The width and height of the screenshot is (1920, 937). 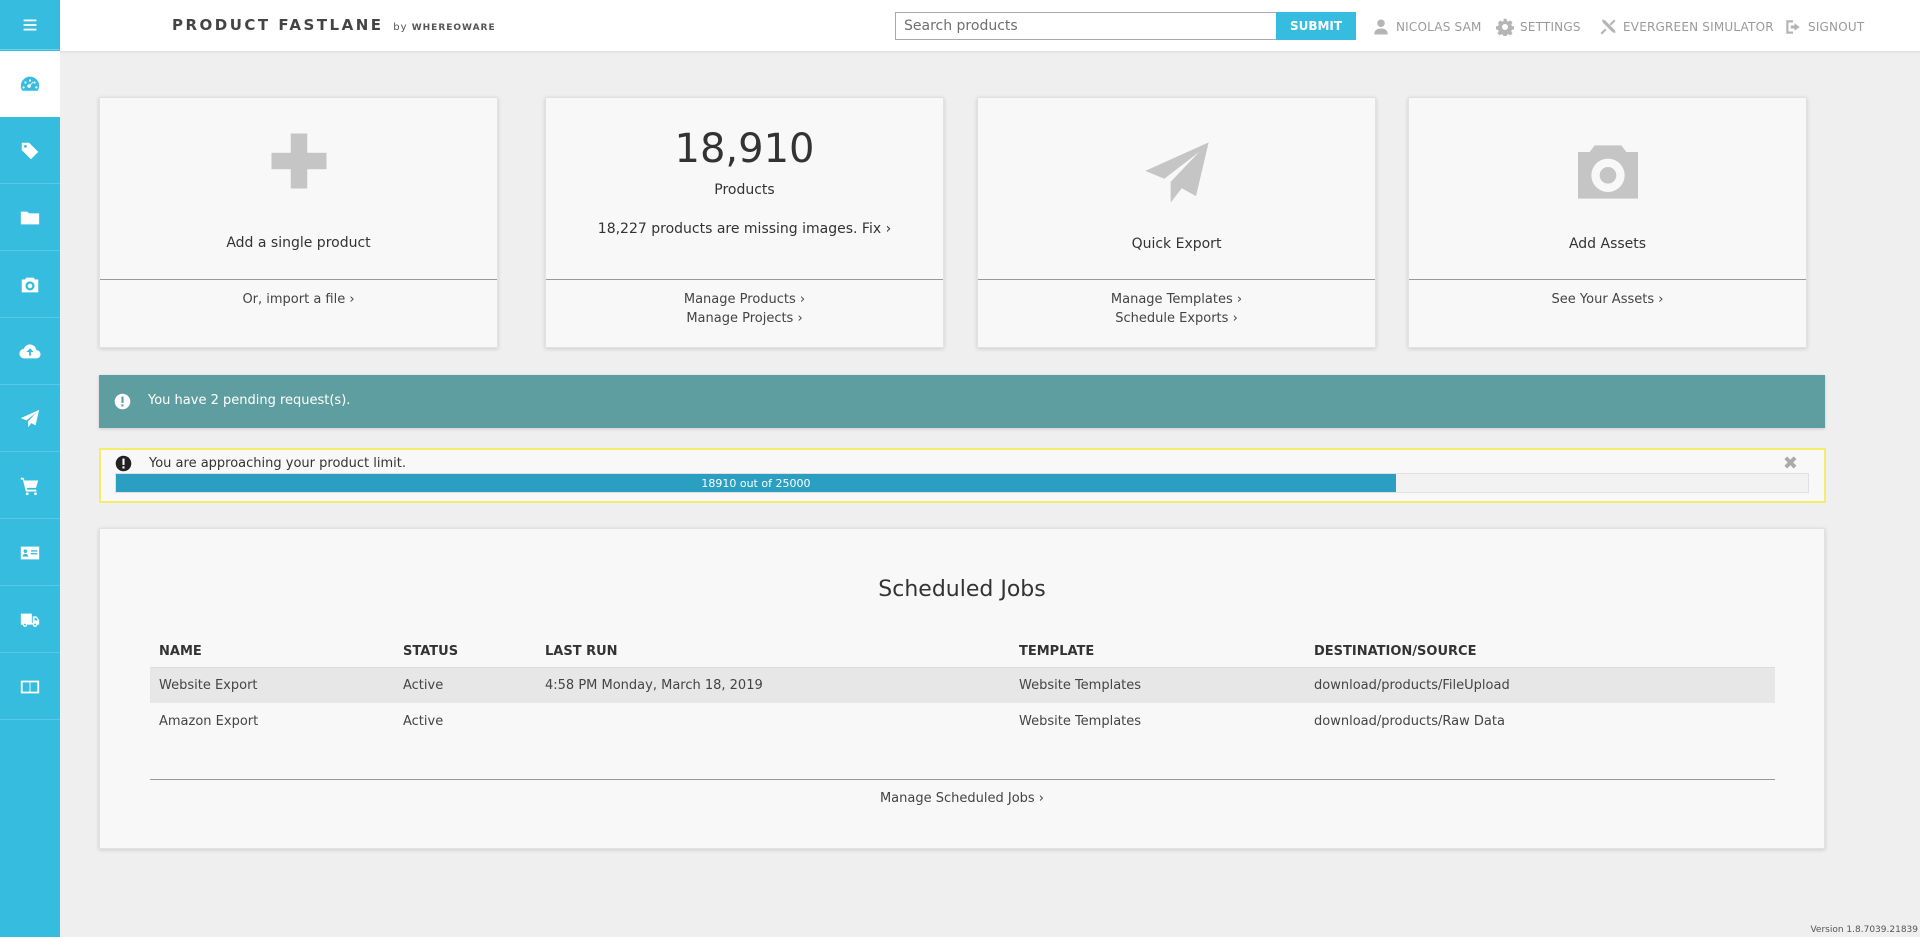 I want to click on see-assets-link: See Your Assets ›, so click(x=1607, y=299).